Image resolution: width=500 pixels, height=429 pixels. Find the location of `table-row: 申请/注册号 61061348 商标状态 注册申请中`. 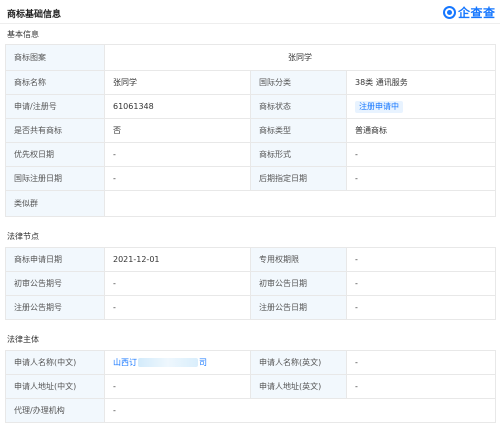

table-row: 申请/注册号 61061348 商标状态 注册申请中 is located at coordinates (251, 106).